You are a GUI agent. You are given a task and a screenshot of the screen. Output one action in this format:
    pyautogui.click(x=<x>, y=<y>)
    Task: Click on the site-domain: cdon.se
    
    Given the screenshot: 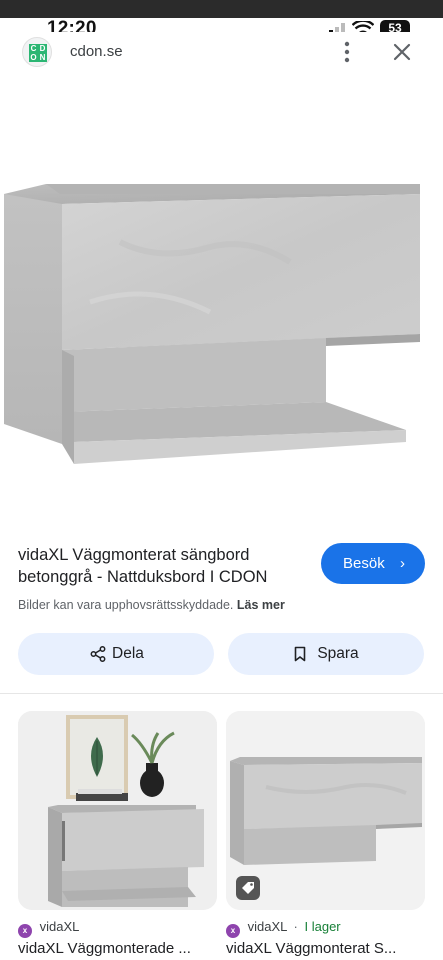 What is the action you would take?
    pyautogui.click(x=96, y=51)
    